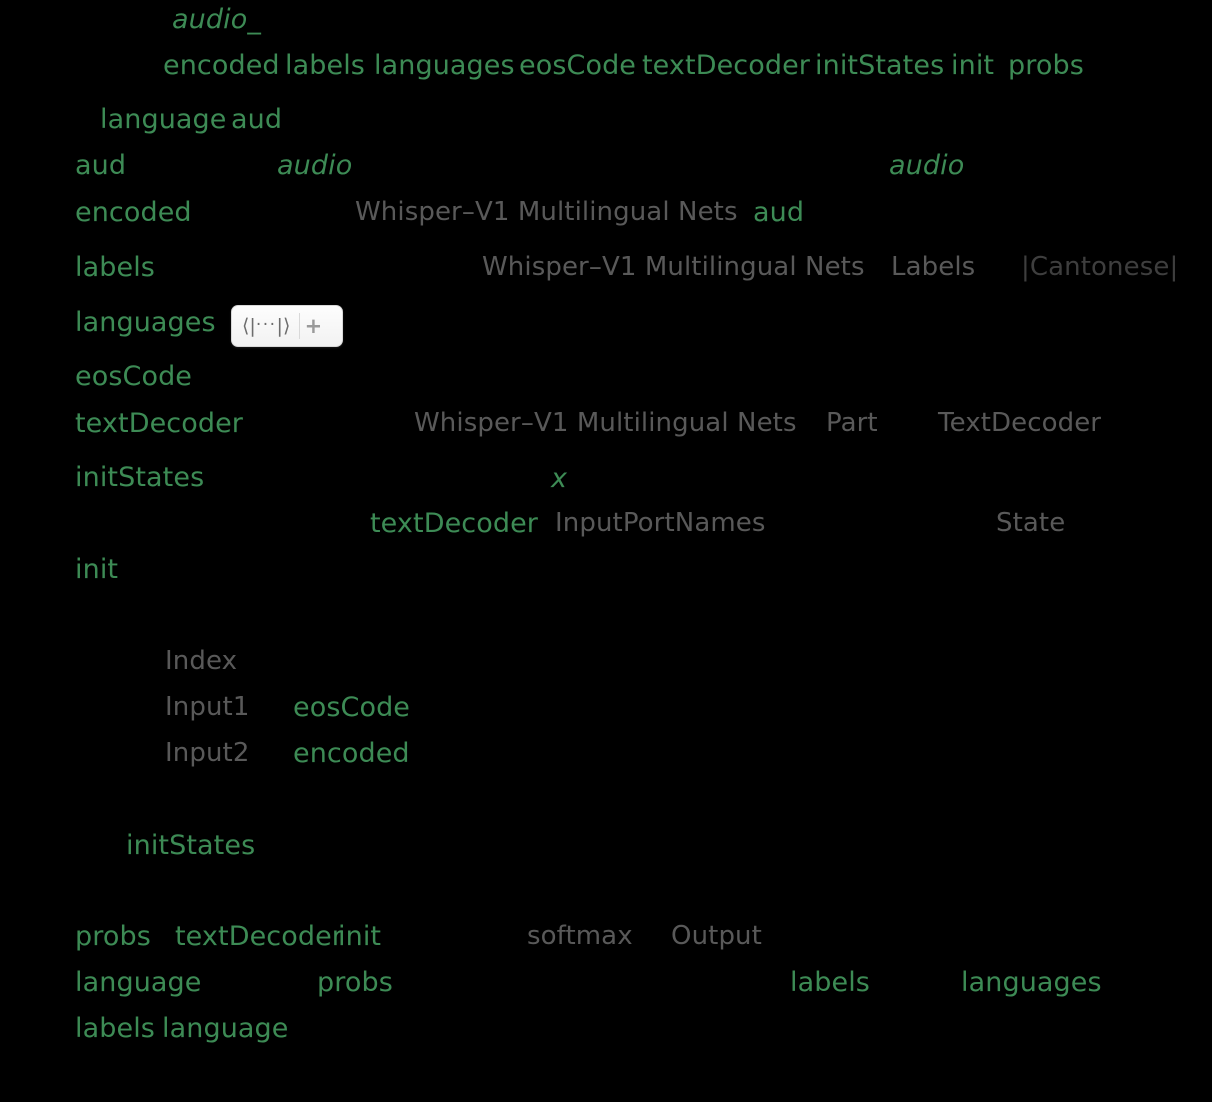 This screenshot has width=1212, height=1102. I want to click on code-token-output: Output, so click(716, 936).